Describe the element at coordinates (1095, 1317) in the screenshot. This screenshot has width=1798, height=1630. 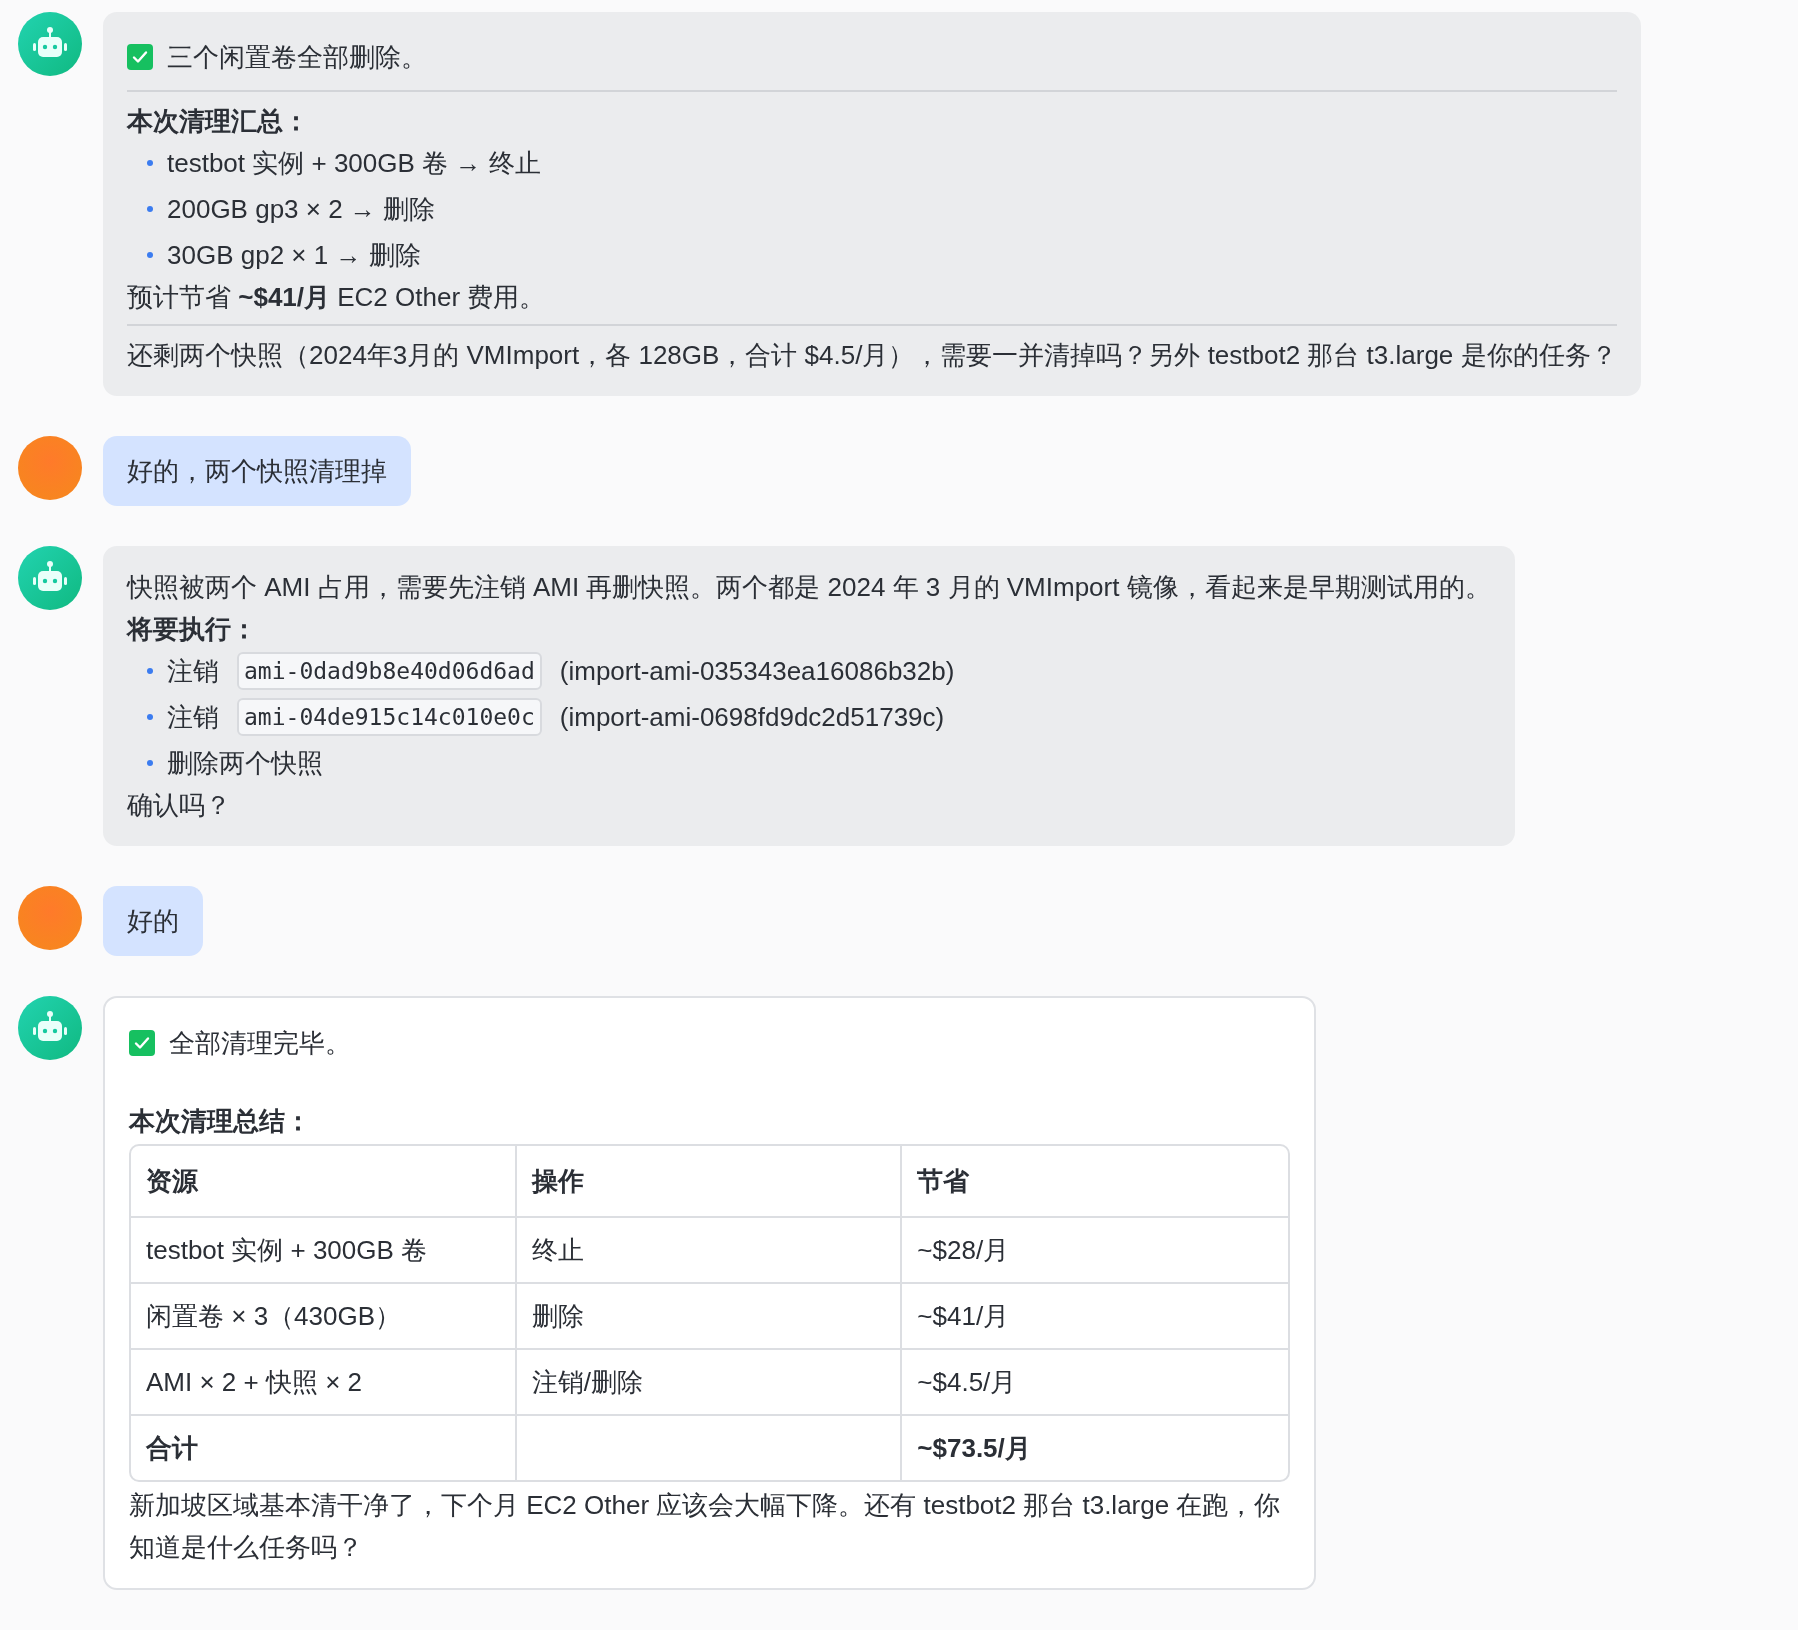
I see `table-cell: ~$41/月` at that location.